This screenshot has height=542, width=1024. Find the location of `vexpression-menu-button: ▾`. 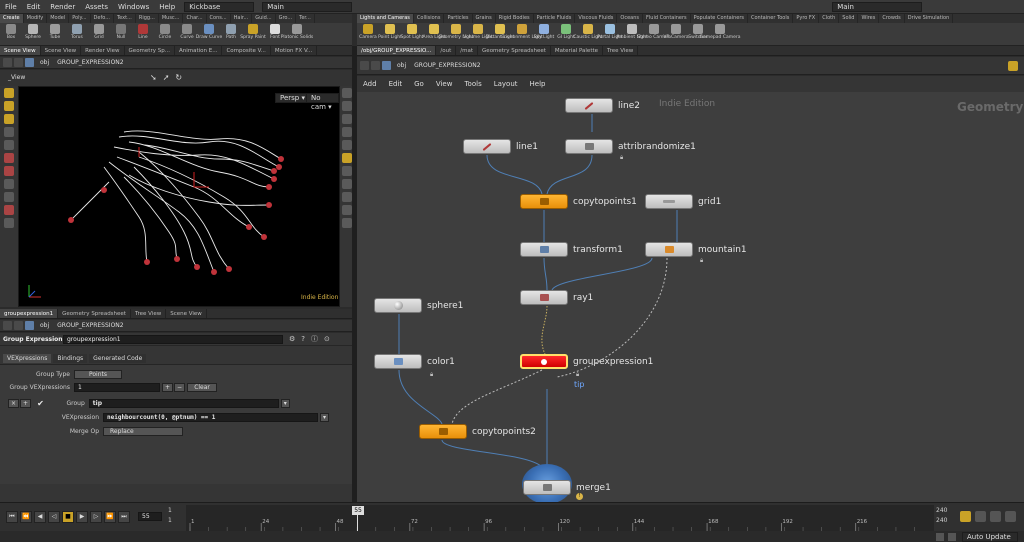

vexpression-menu-button: ▾ is located at coordinates (325, 417).